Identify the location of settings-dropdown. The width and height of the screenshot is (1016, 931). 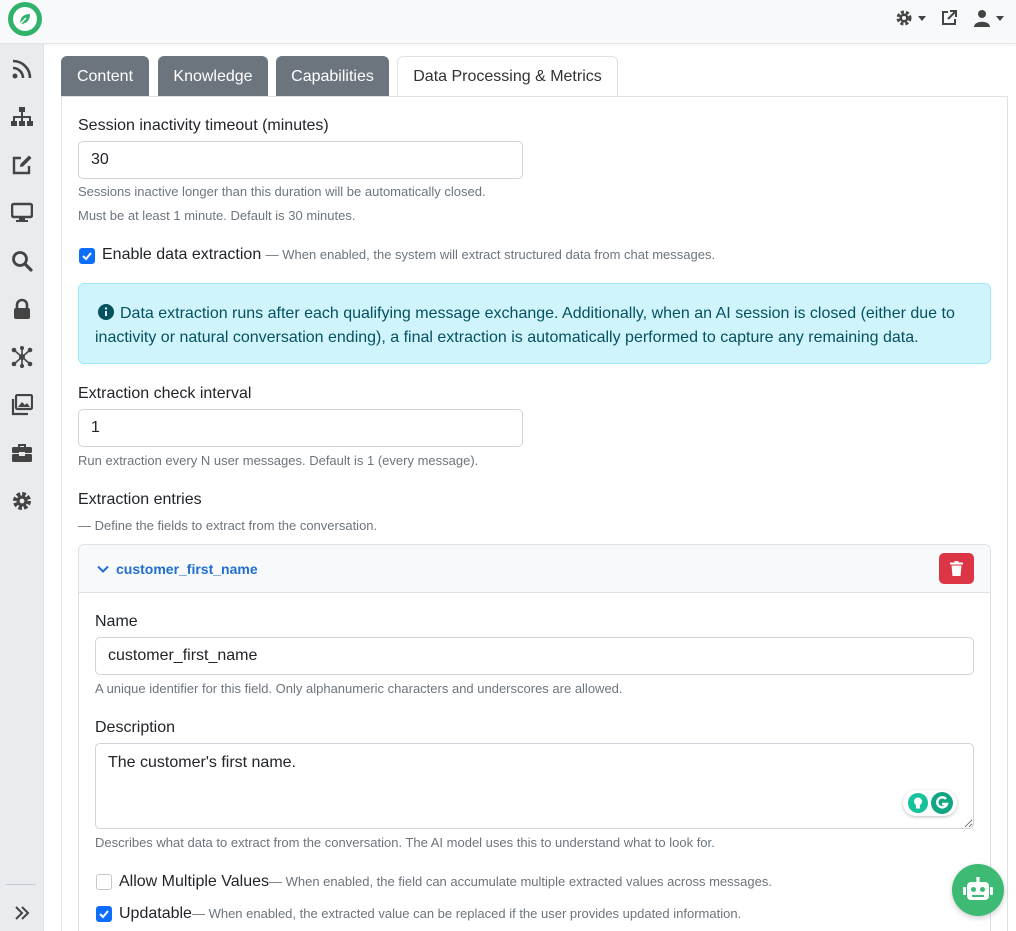
(910, 18).